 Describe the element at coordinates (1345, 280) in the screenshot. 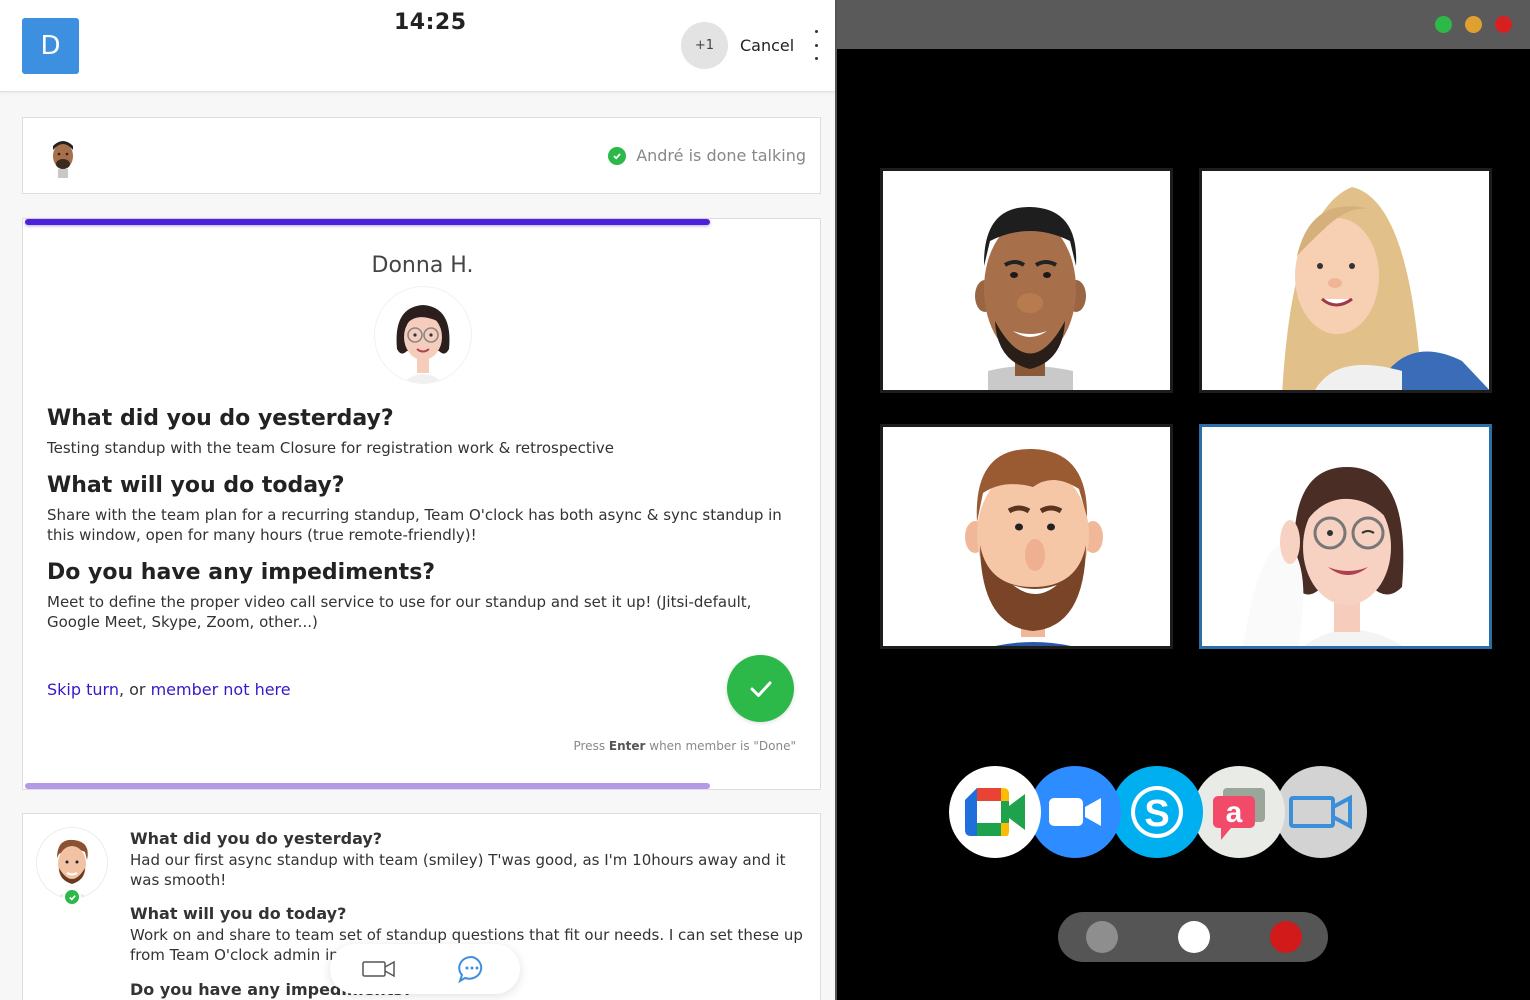

I see `video-tile-blonde-woman` at that location.